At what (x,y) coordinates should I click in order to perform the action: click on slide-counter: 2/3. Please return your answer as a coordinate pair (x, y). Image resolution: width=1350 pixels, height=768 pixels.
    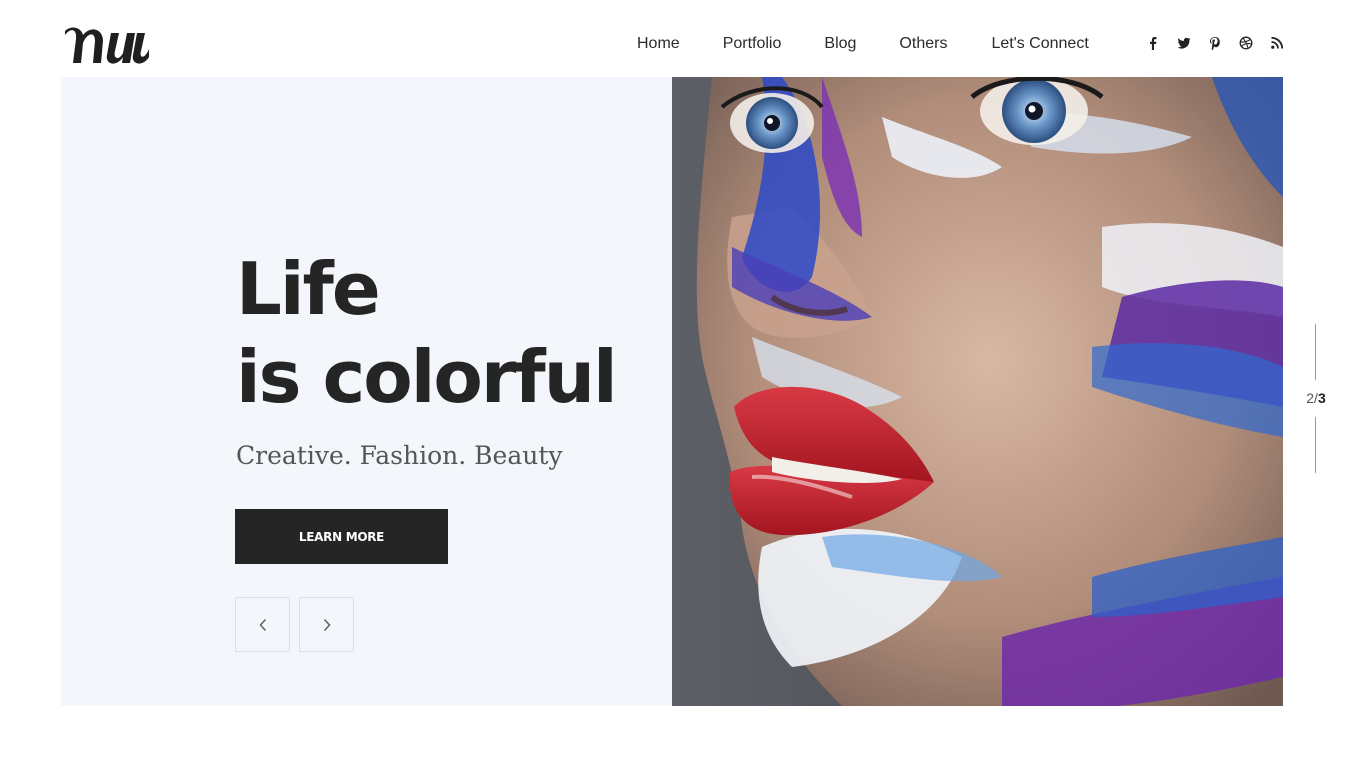
    Looking at the image, I should click on (1316, 398).